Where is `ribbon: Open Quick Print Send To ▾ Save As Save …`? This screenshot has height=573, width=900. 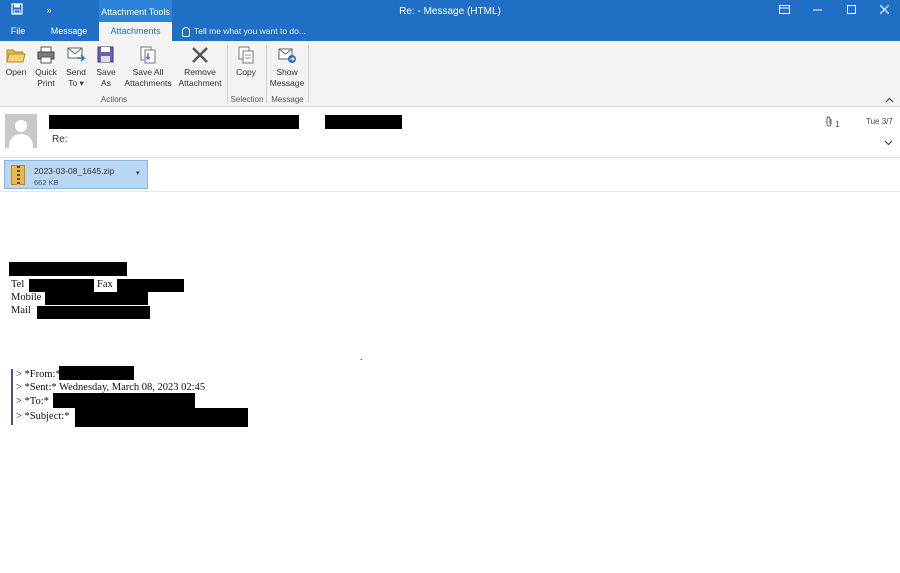 ribbon: Open Quick Print Send To ▾ Save As Save … is located at coordinates (450, 74).